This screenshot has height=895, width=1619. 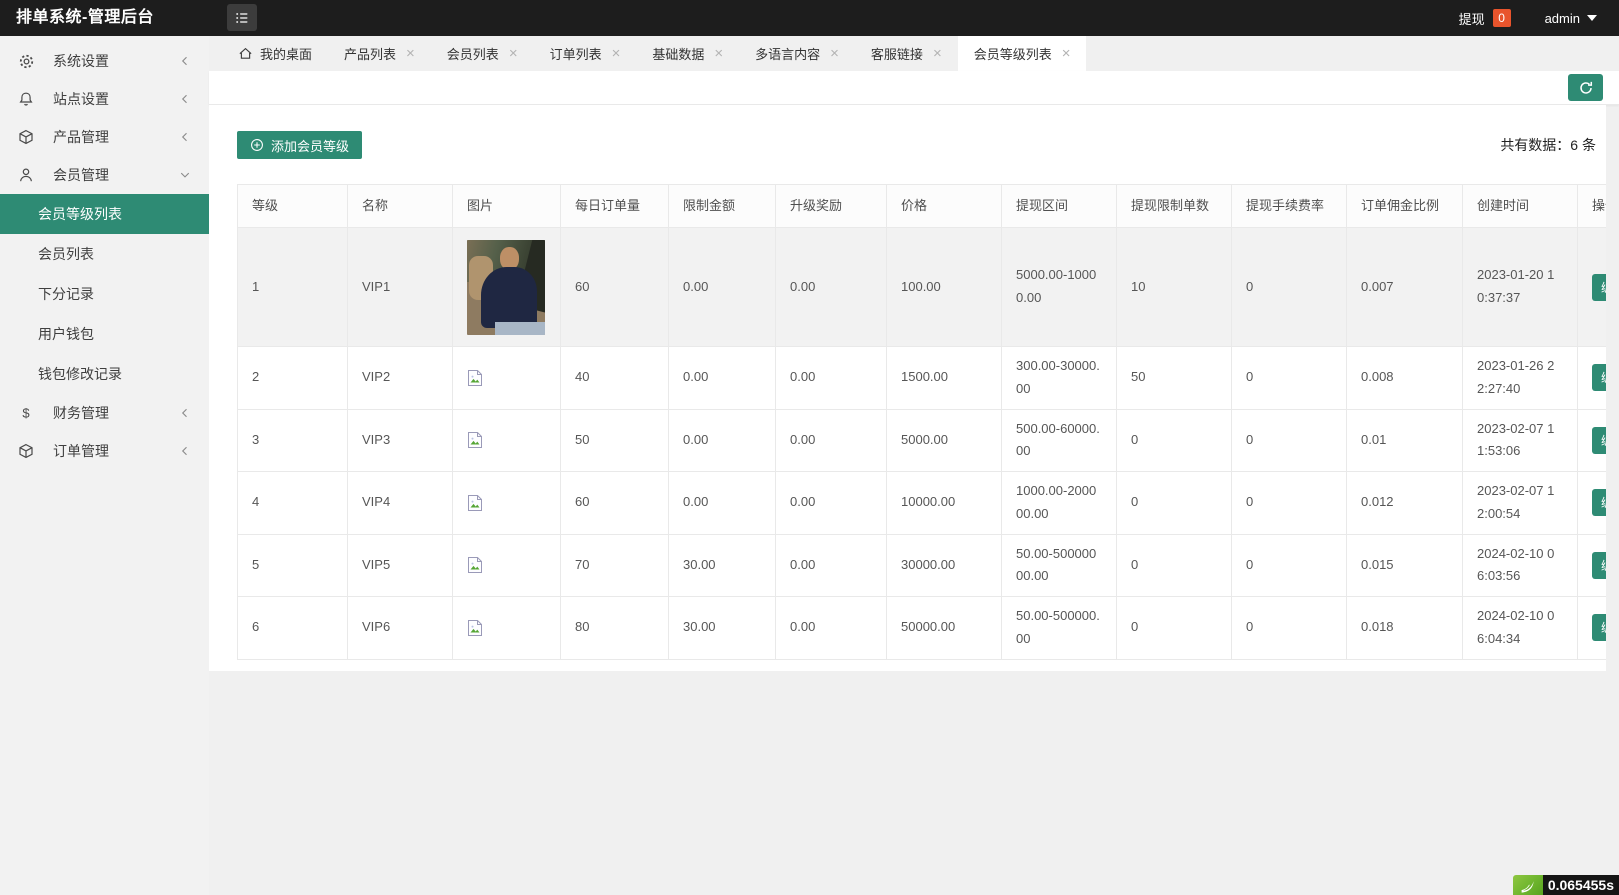 I want to click on tab-item: 客服链接 ×, so click(x=906, y=53).